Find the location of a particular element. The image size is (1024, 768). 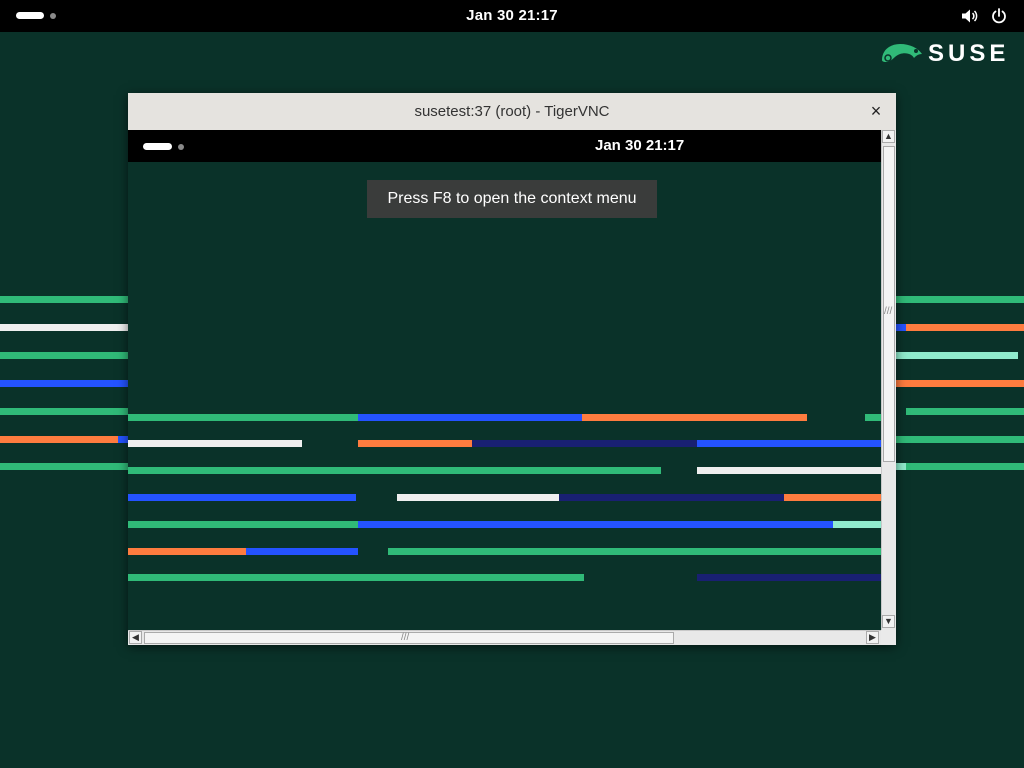

close-icon: × is located at coordinates (876, 111).